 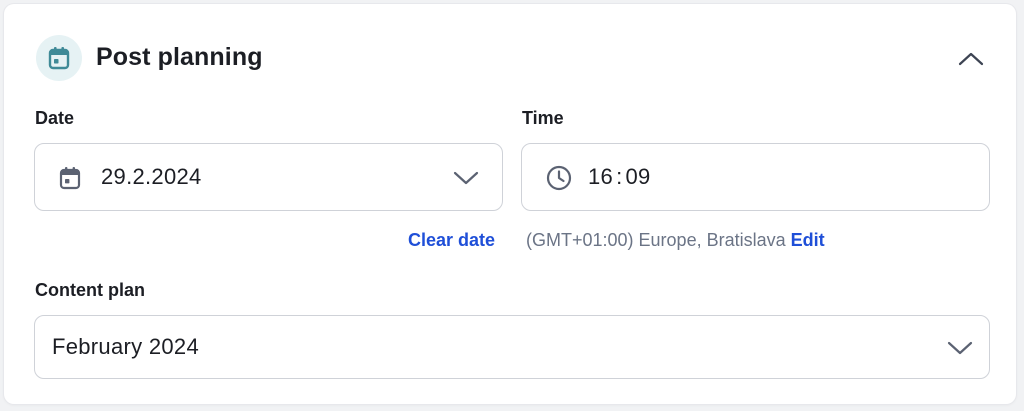 I want to click on timezone-line: (GMT+01:00) Europe, Bratislava Edit, so click(x=675, y=240).